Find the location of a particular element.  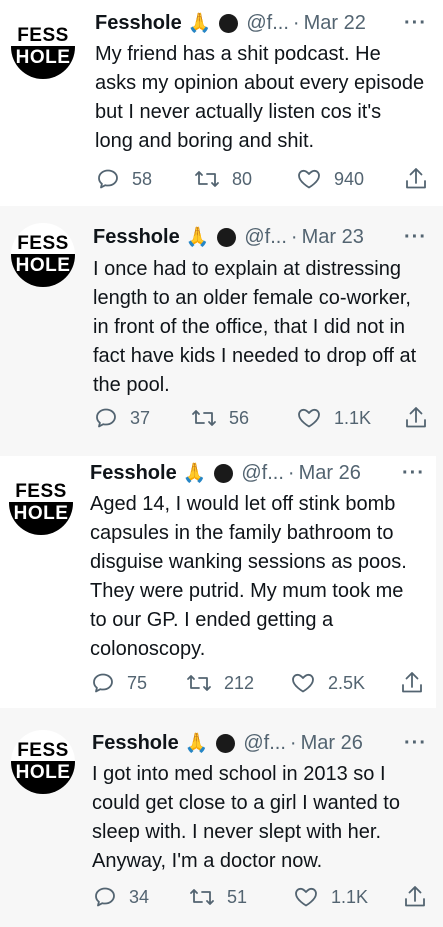

tweet-actions: 58 80 940 is located at coordinates (221, 179).